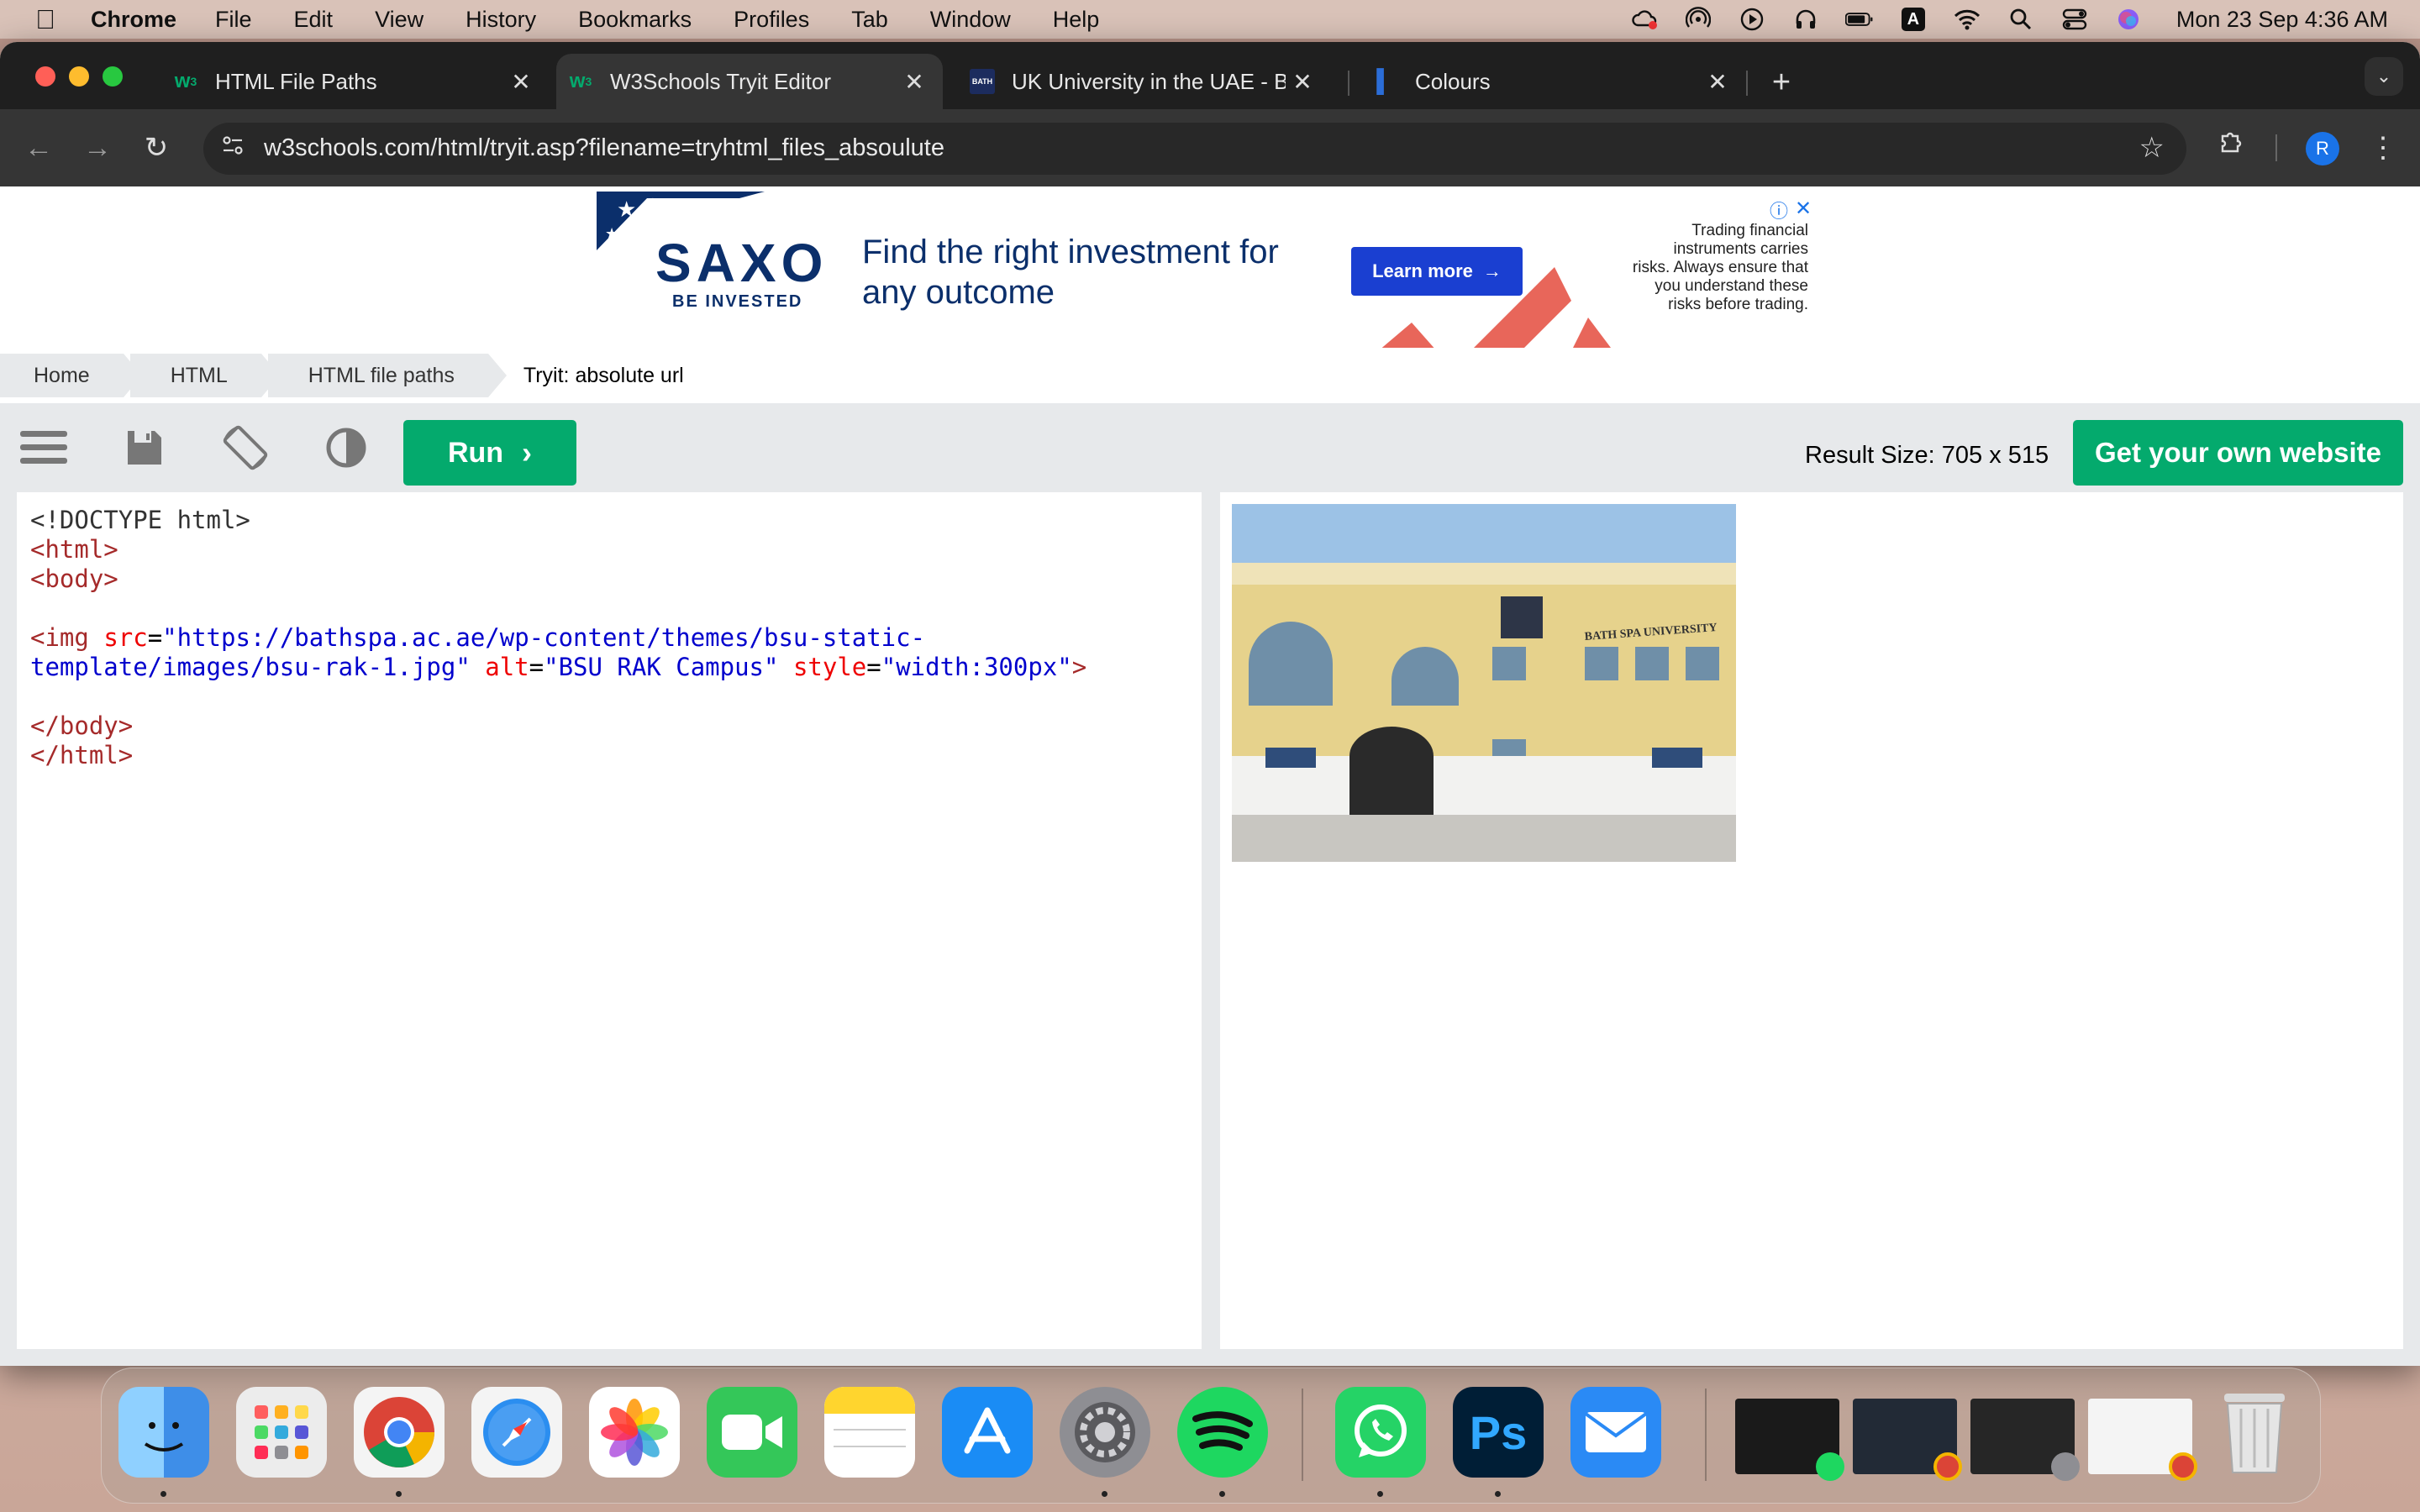  What do you see at coordinates (133, 20) in the screenshot?
I see `menu-app-name: Chrome` at bounding box center [133, 20].